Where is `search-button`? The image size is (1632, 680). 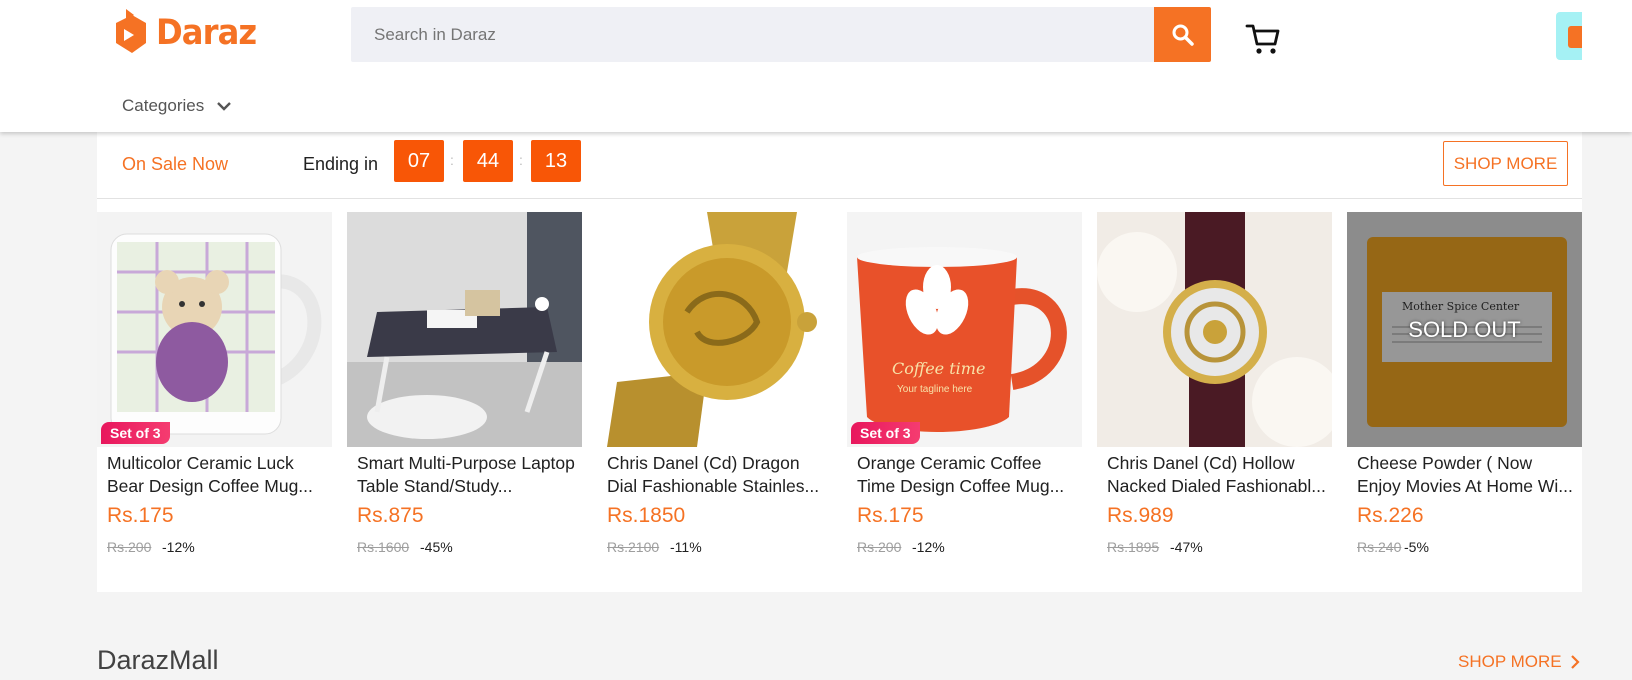 search-button is located at coordinates (1182, 34).